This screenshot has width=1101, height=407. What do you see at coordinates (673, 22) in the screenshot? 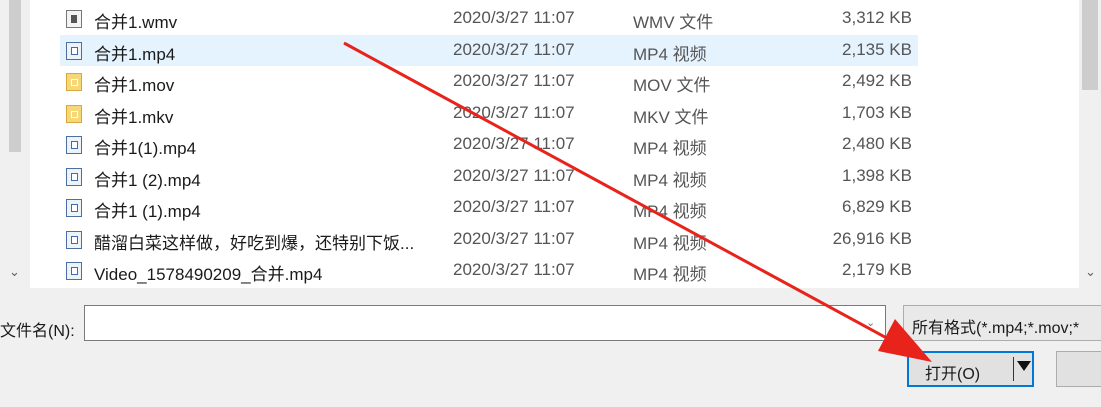
I see `file-type: WMV 文件` at bounding box center [673, 22].